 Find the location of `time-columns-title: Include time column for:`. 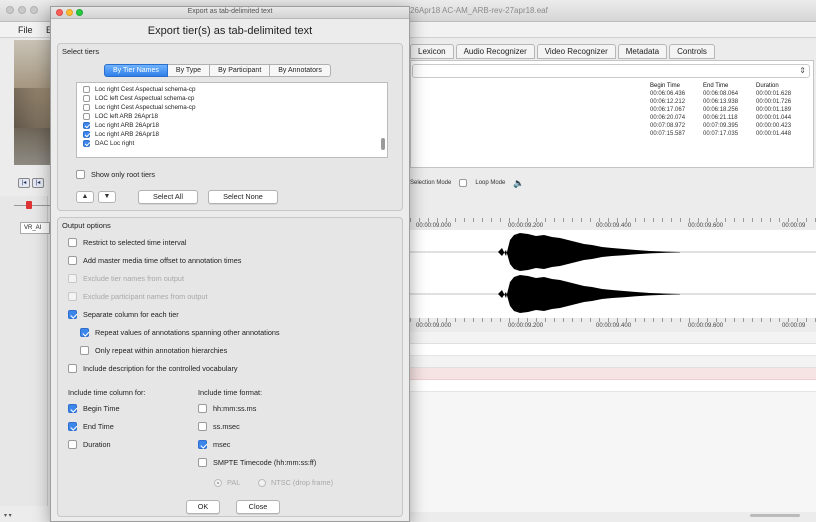

time-columns-title: Include time column for: is located at coordinates (107, 392).